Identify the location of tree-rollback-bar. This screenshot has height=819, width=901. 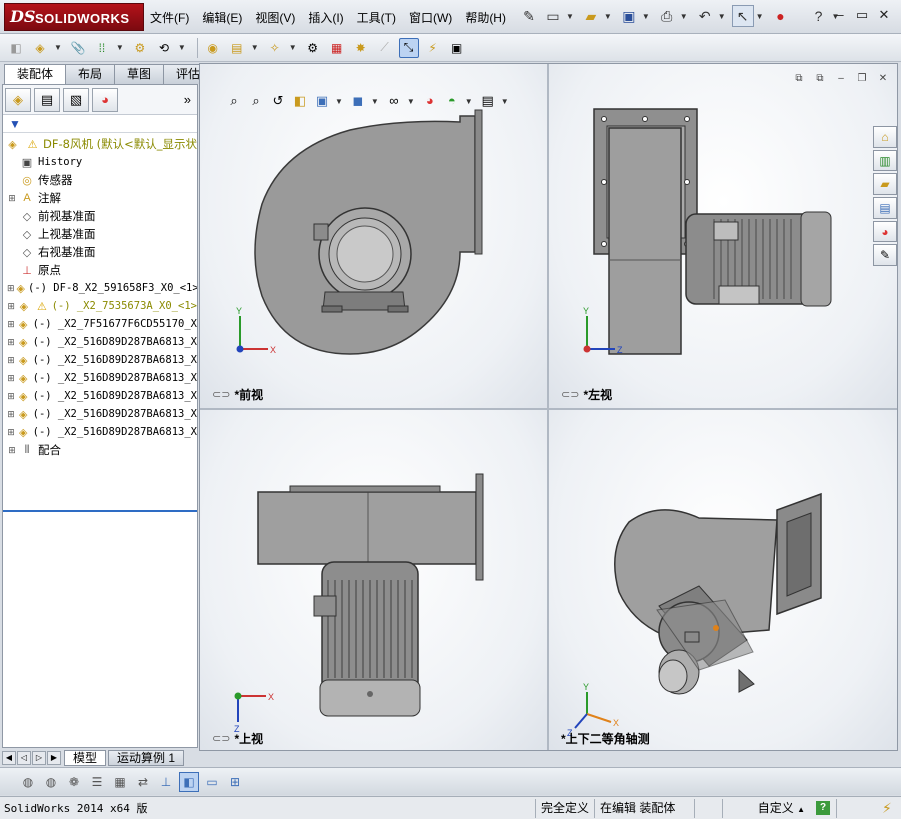
(100, 511).